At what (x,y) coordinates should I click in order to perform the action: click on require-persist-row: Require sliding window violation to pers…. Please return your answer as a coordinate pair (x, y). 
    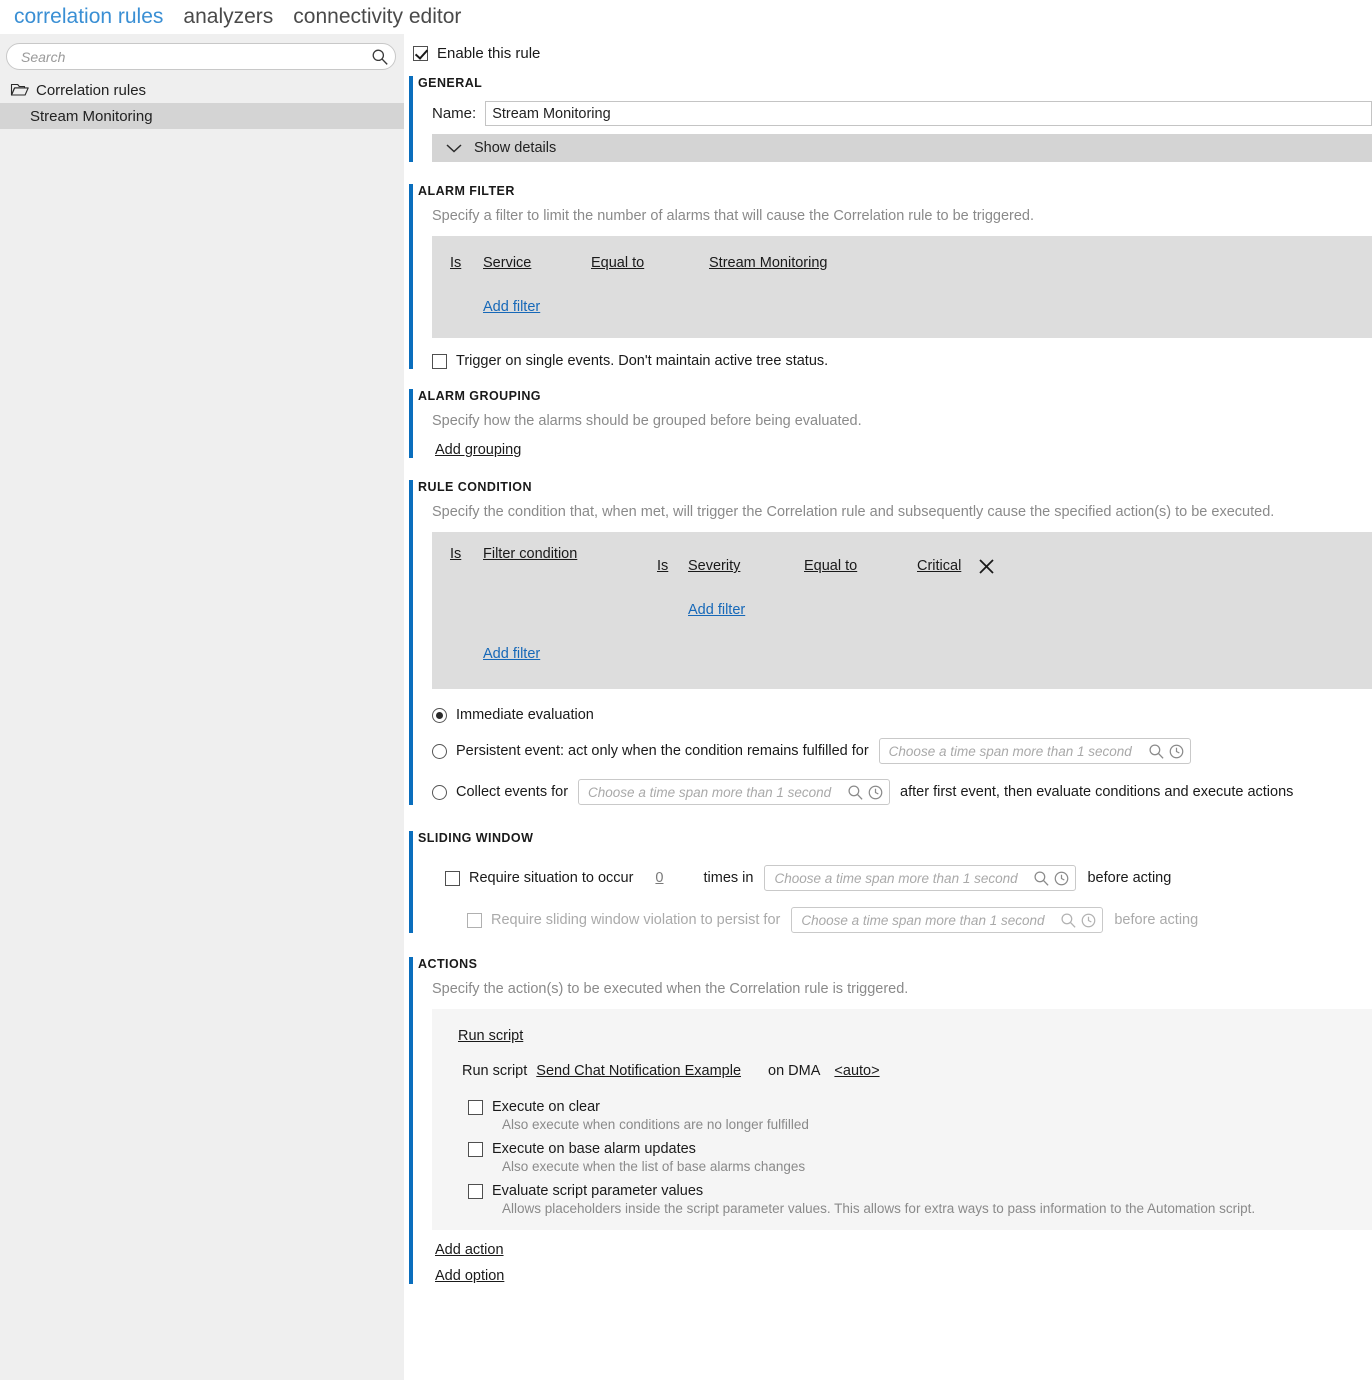
    Looking at the image, I should click on (919, 920).